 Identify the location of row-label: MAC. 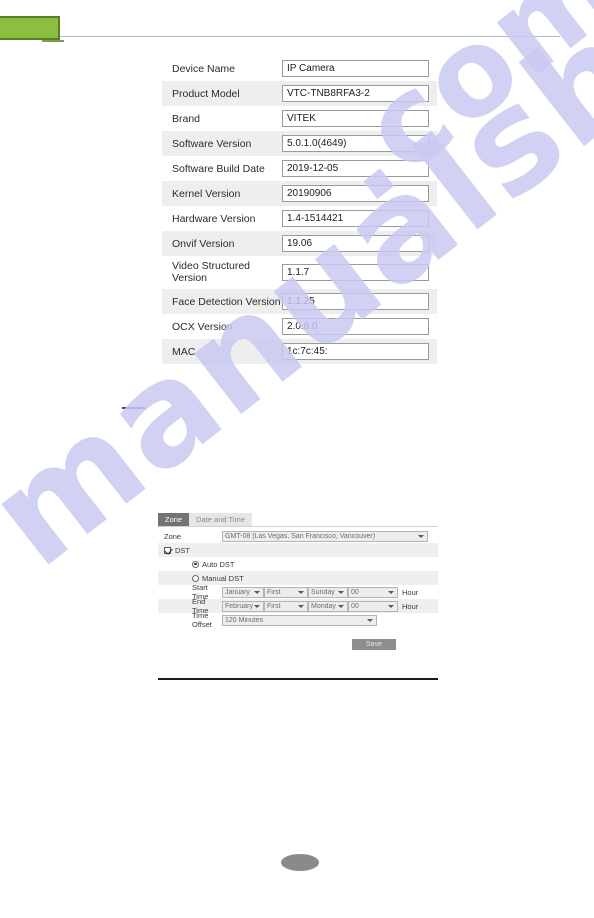
(184, 351).